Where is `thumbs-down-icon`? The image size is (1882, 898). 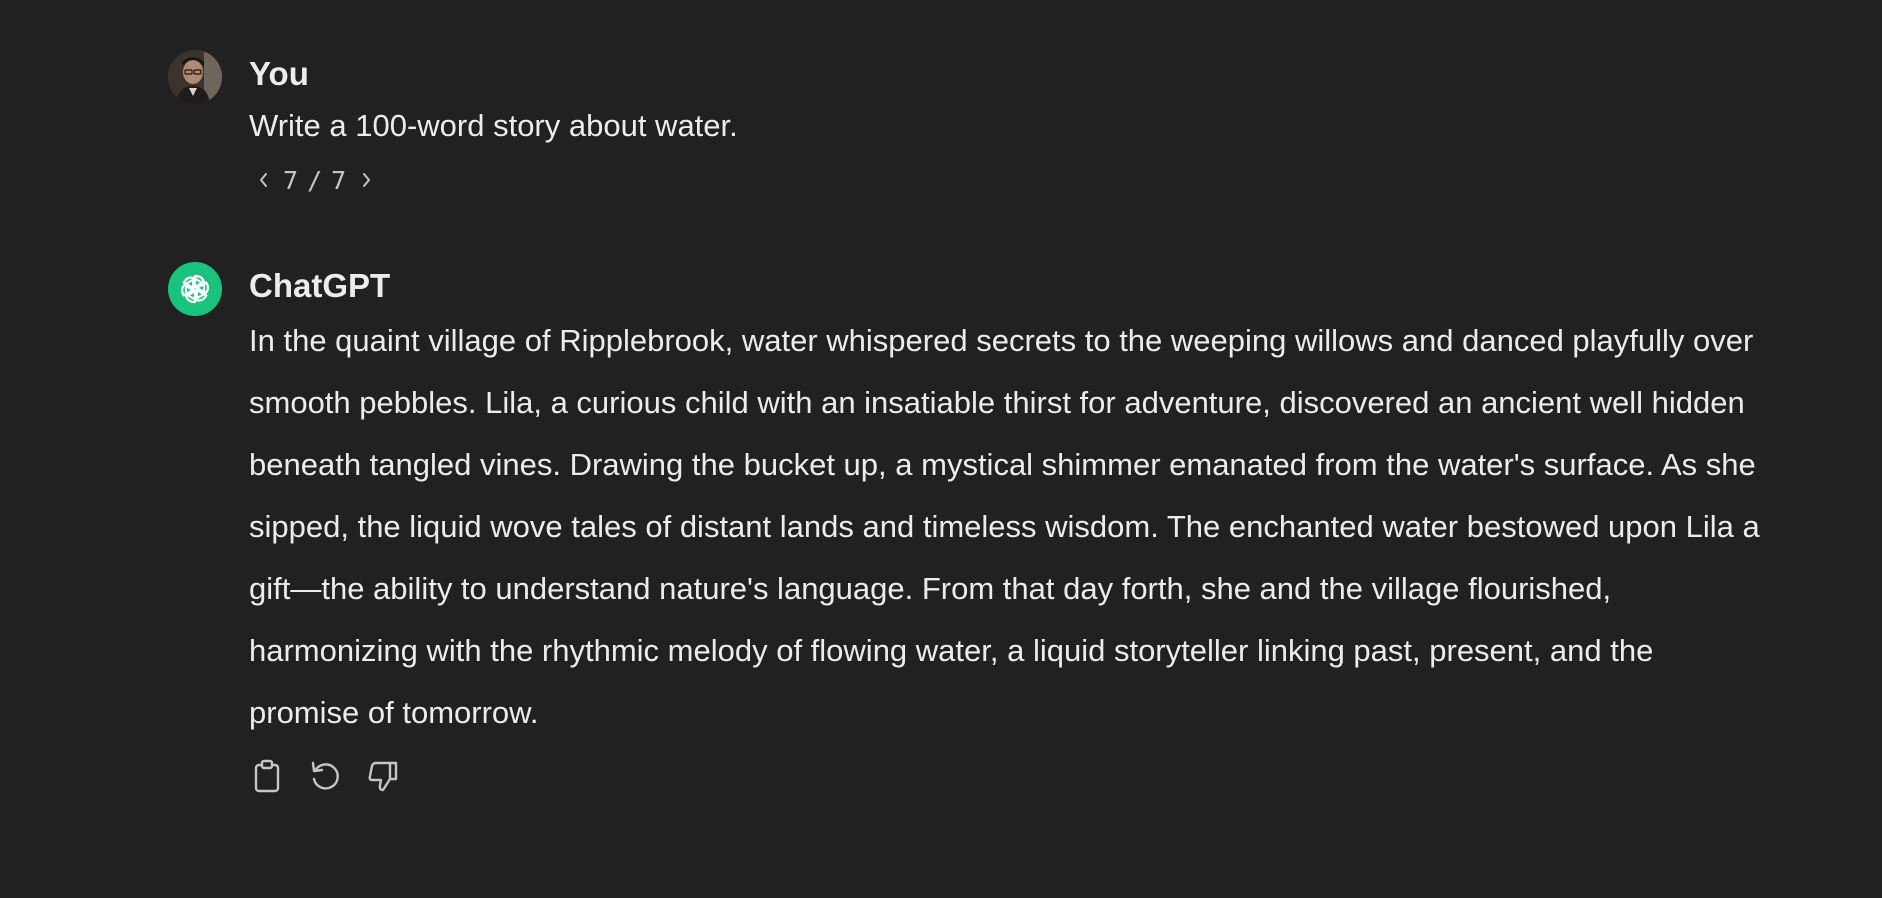
thumbs-down-icon is located at coordinates (383, 776).